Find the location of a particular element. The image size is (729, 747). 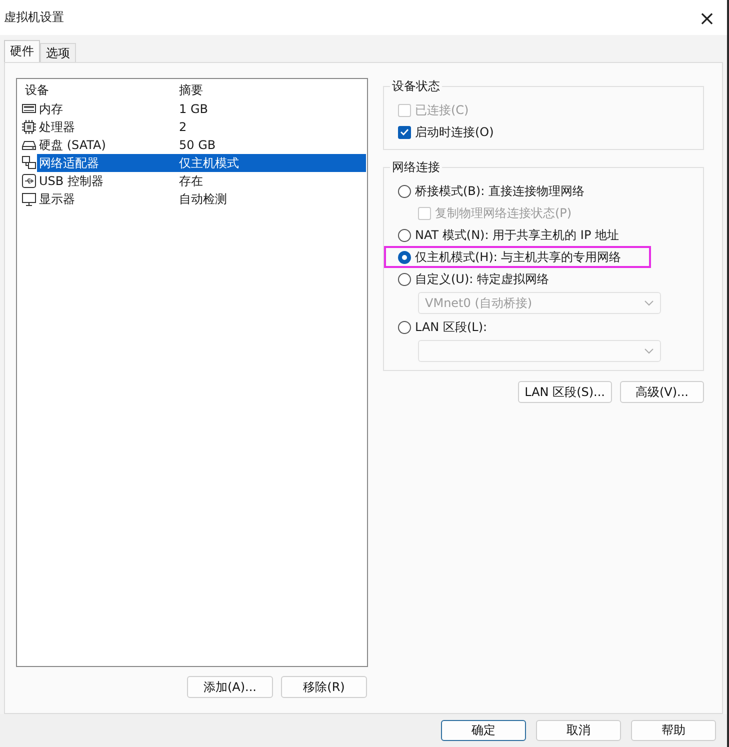

group-title: 网络连接 is located at coordinates (416, 167).